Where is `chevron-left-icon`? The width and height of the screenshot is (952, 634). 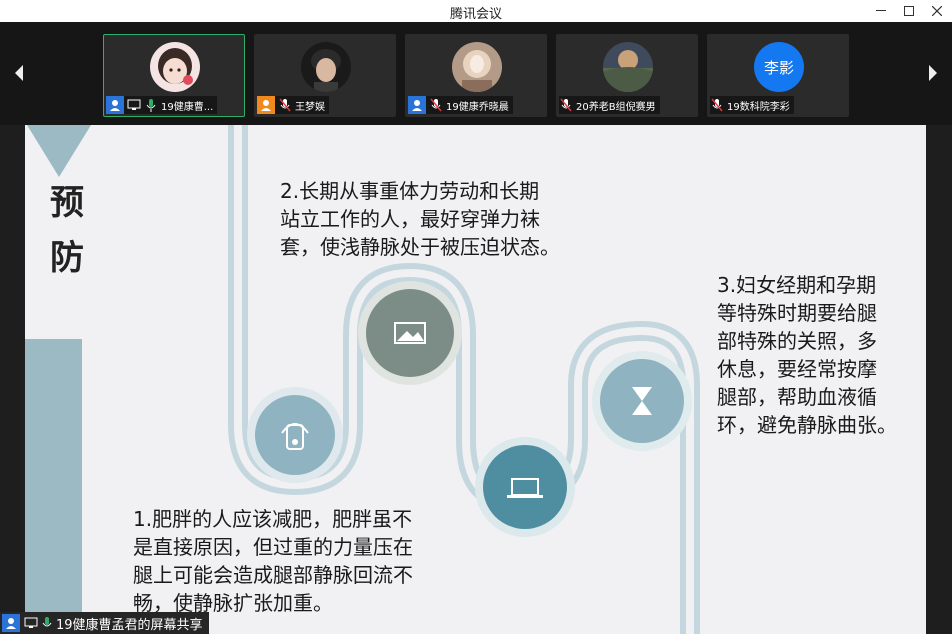 chevron-left-icon is located at coordinates (19, 73).